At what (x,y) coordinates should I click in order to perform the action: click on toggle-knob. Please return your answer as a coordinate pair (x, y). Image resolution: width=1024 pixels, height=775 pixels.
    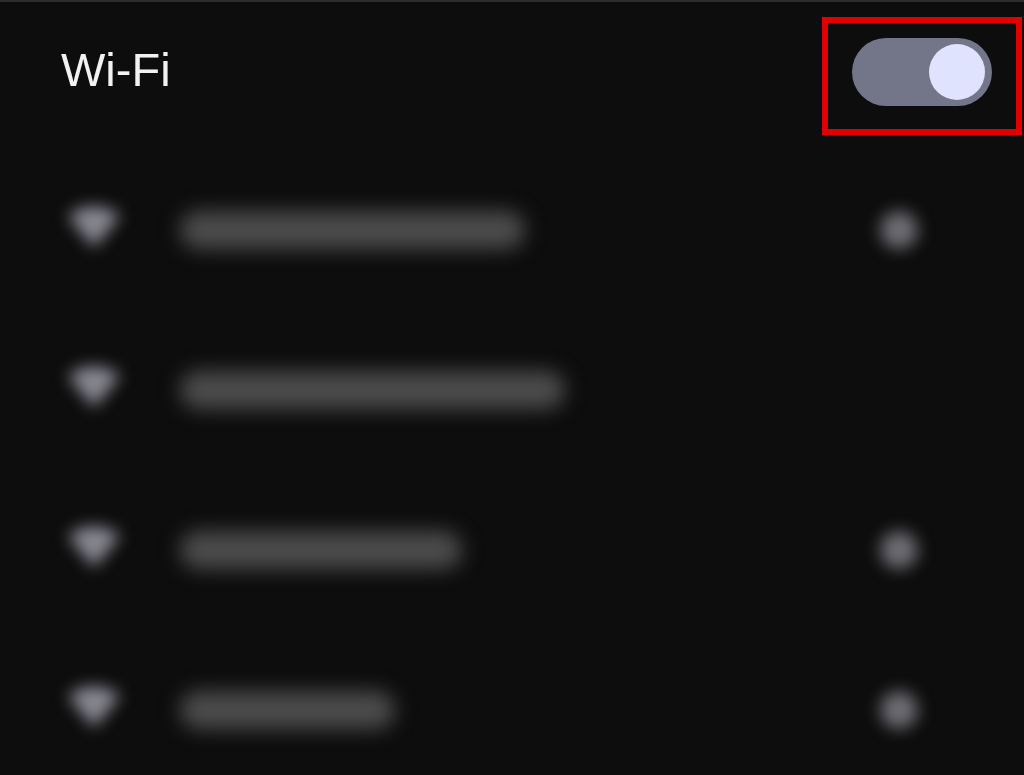
    Looking at the image, I should click on (957, 72).